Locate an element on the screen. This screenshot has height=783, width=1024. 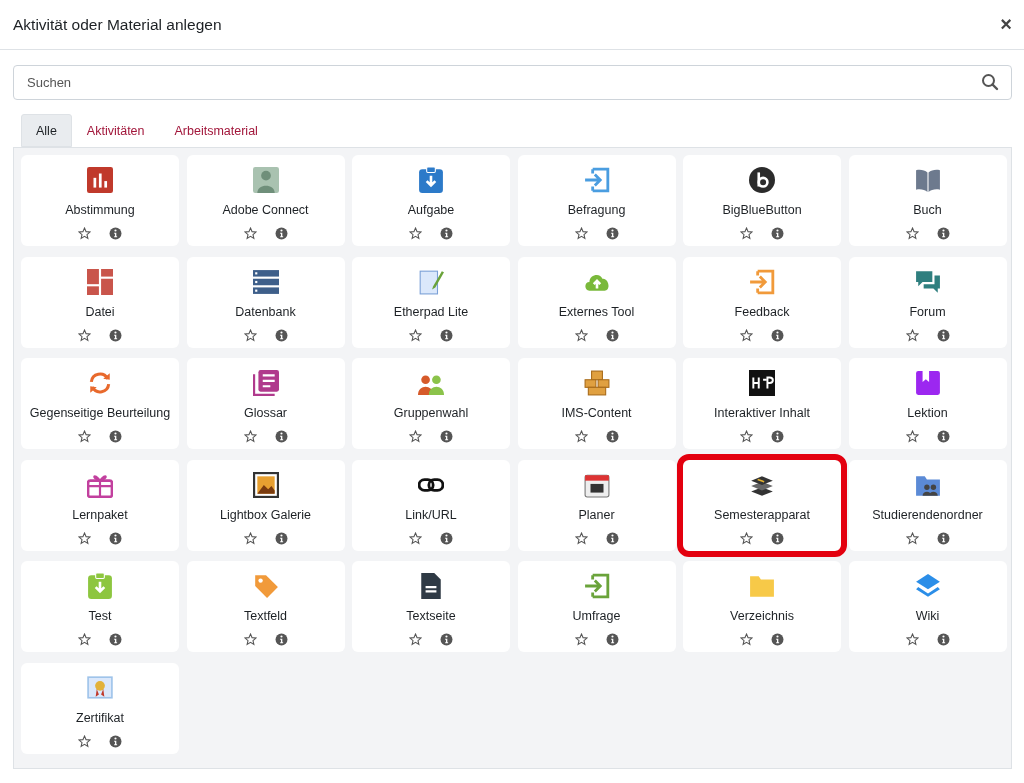
activity-card: Gruppenwahl is located at coordinates (431, 403).